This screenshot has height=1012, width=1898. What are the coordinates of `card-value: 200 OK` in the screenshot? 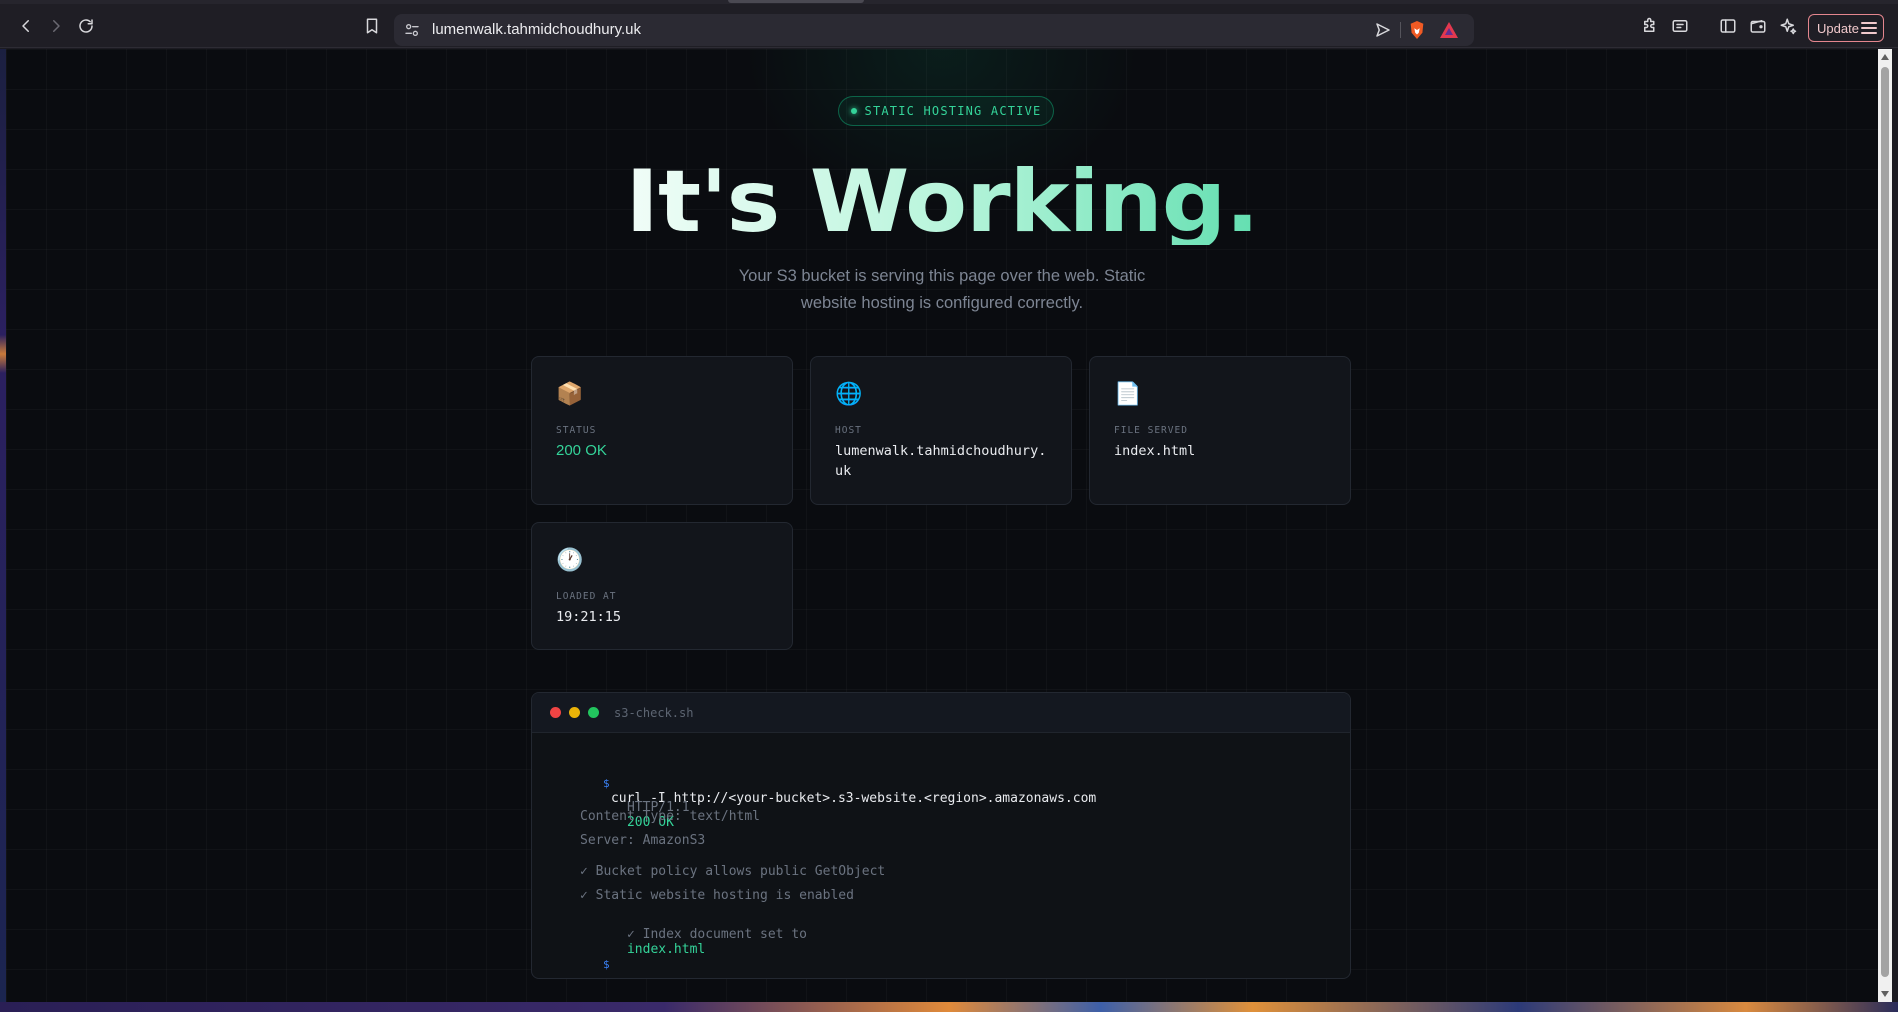 It's located at (581, 450).